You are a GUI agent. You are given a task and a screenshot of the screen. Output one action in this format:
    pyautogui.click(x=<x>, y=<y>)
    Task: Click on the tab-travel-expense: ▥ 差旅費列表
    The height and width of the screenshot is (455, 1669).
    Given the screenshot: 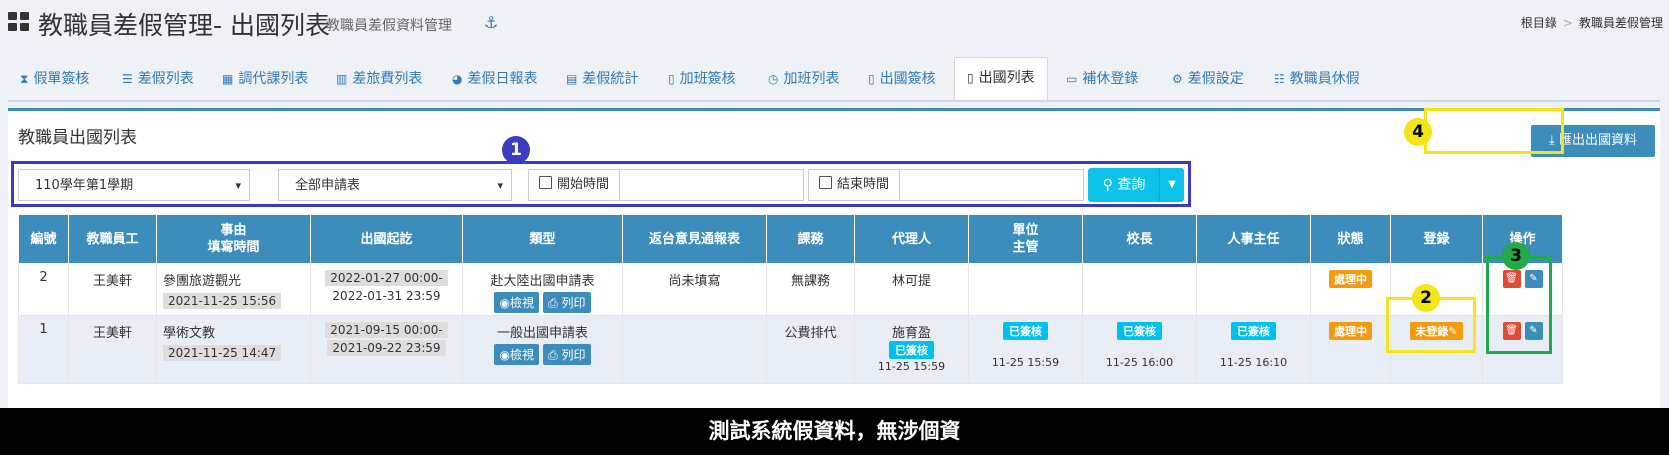 What is the action you would take?
    pyautogui.click(x=379, y=79)
    